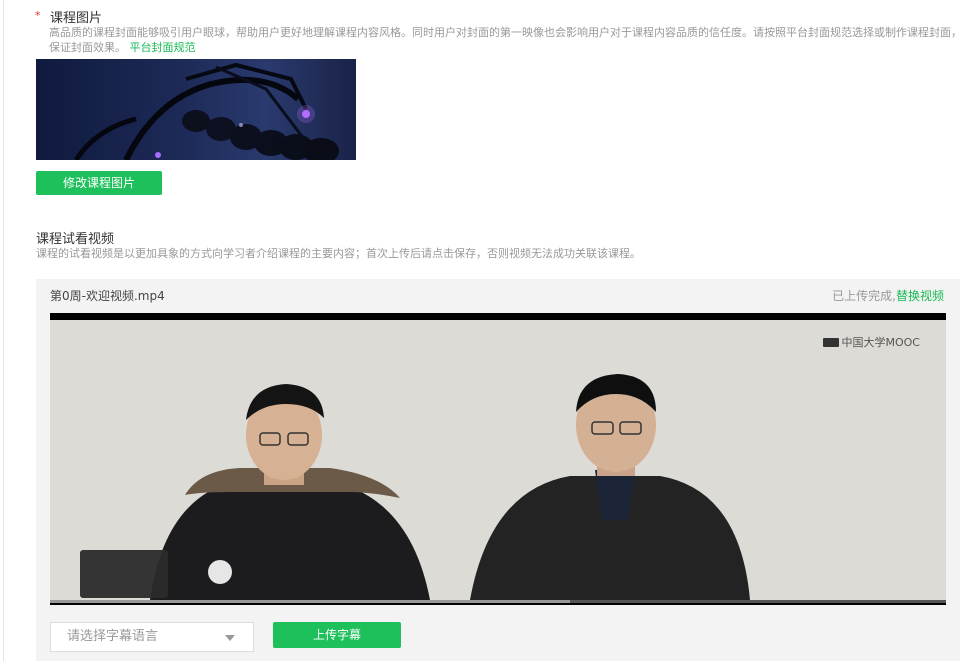 The image size is (968, 661). I want to click on video-progress-bar, so click(498, 601).